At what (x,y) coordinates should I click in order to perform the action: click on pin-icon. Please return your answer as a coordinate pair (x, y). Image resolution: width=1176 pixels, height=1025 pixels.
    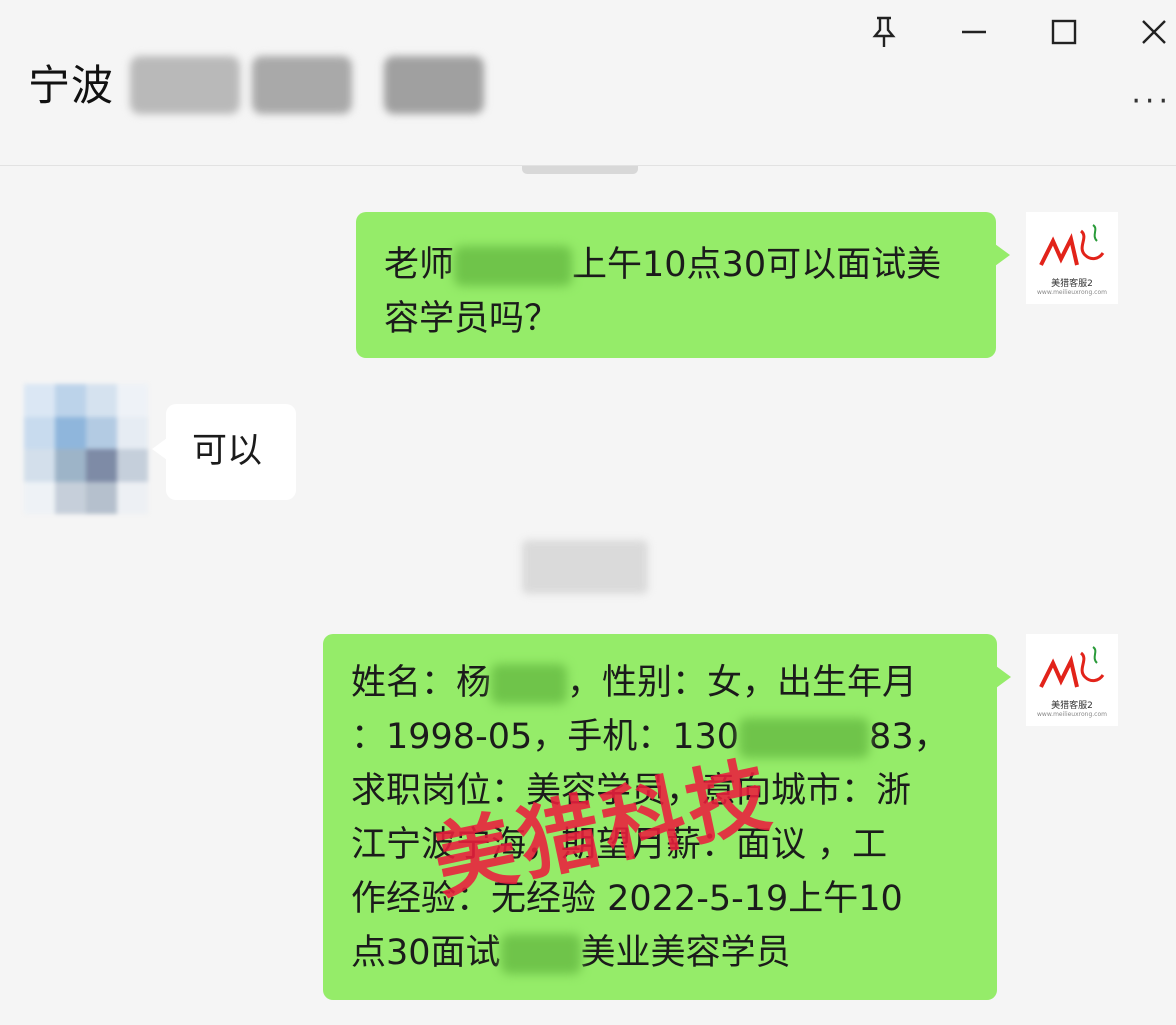
    Looking at the image, I should click on (884, 32).